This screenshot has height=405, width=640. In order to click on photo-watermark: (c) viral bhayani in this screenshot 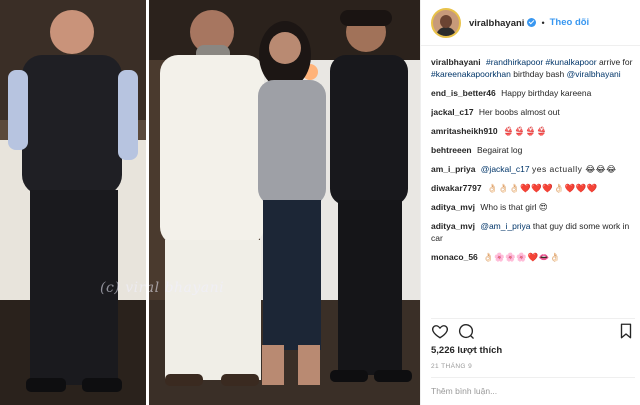, I will do `click(162, 288)`.